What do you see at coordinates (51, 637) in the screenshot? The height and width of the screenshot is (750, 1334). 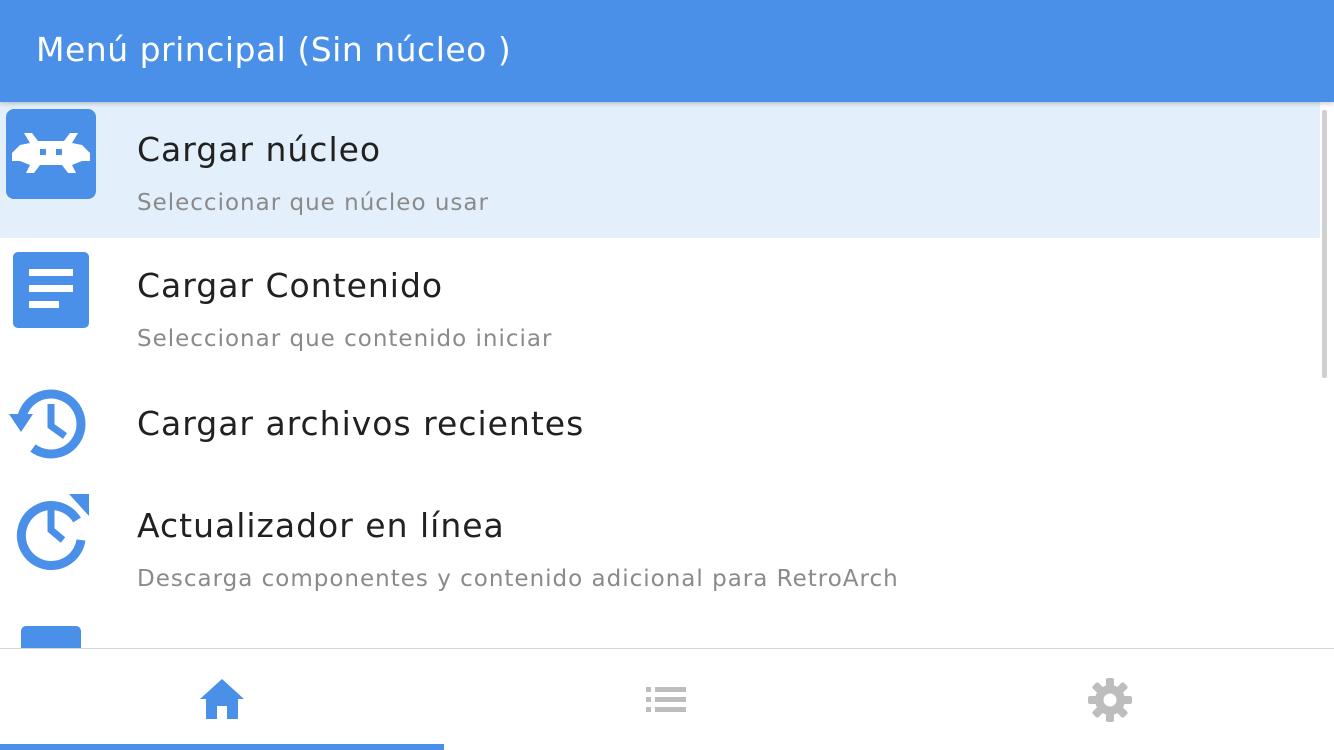 I see `folder-icon` at bounding box center [51, 637].